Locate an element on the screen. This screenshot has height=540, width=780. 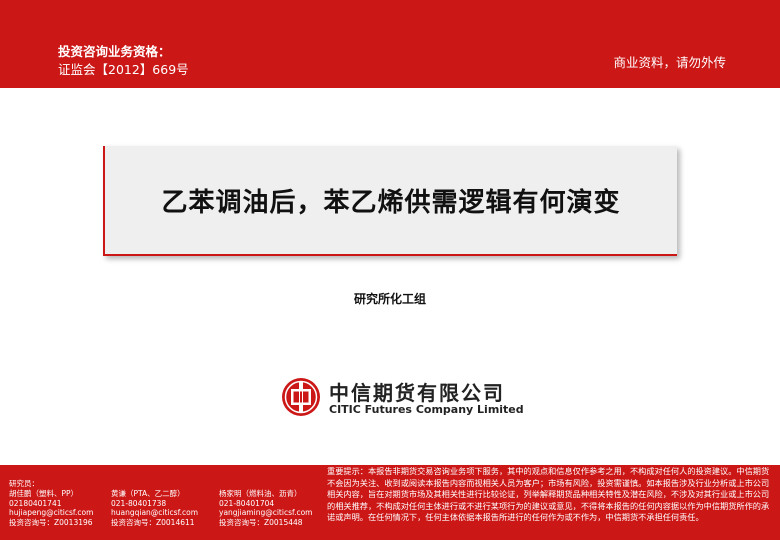
analyst-license: 投资咨询号：Z0015448 is located at coordinates (261, 522).